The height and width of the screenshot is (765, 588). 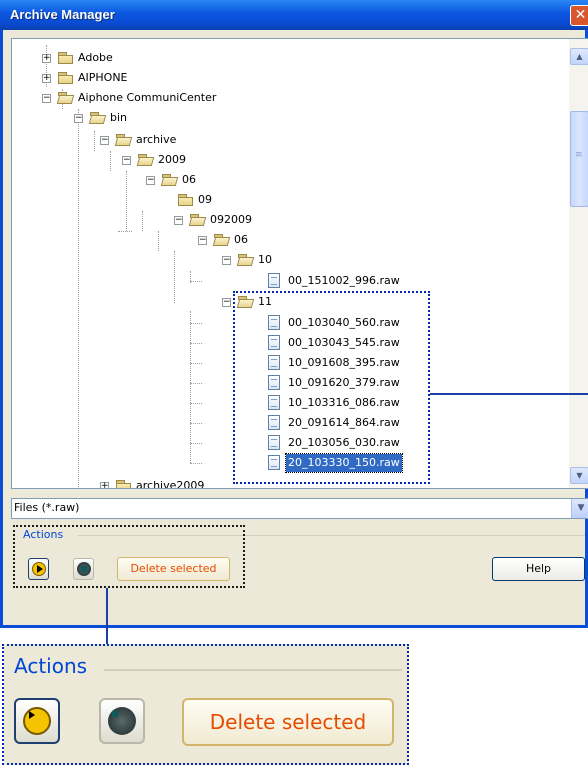 I want to click on tree-node-06: − 06, so click(x=287, y=180).